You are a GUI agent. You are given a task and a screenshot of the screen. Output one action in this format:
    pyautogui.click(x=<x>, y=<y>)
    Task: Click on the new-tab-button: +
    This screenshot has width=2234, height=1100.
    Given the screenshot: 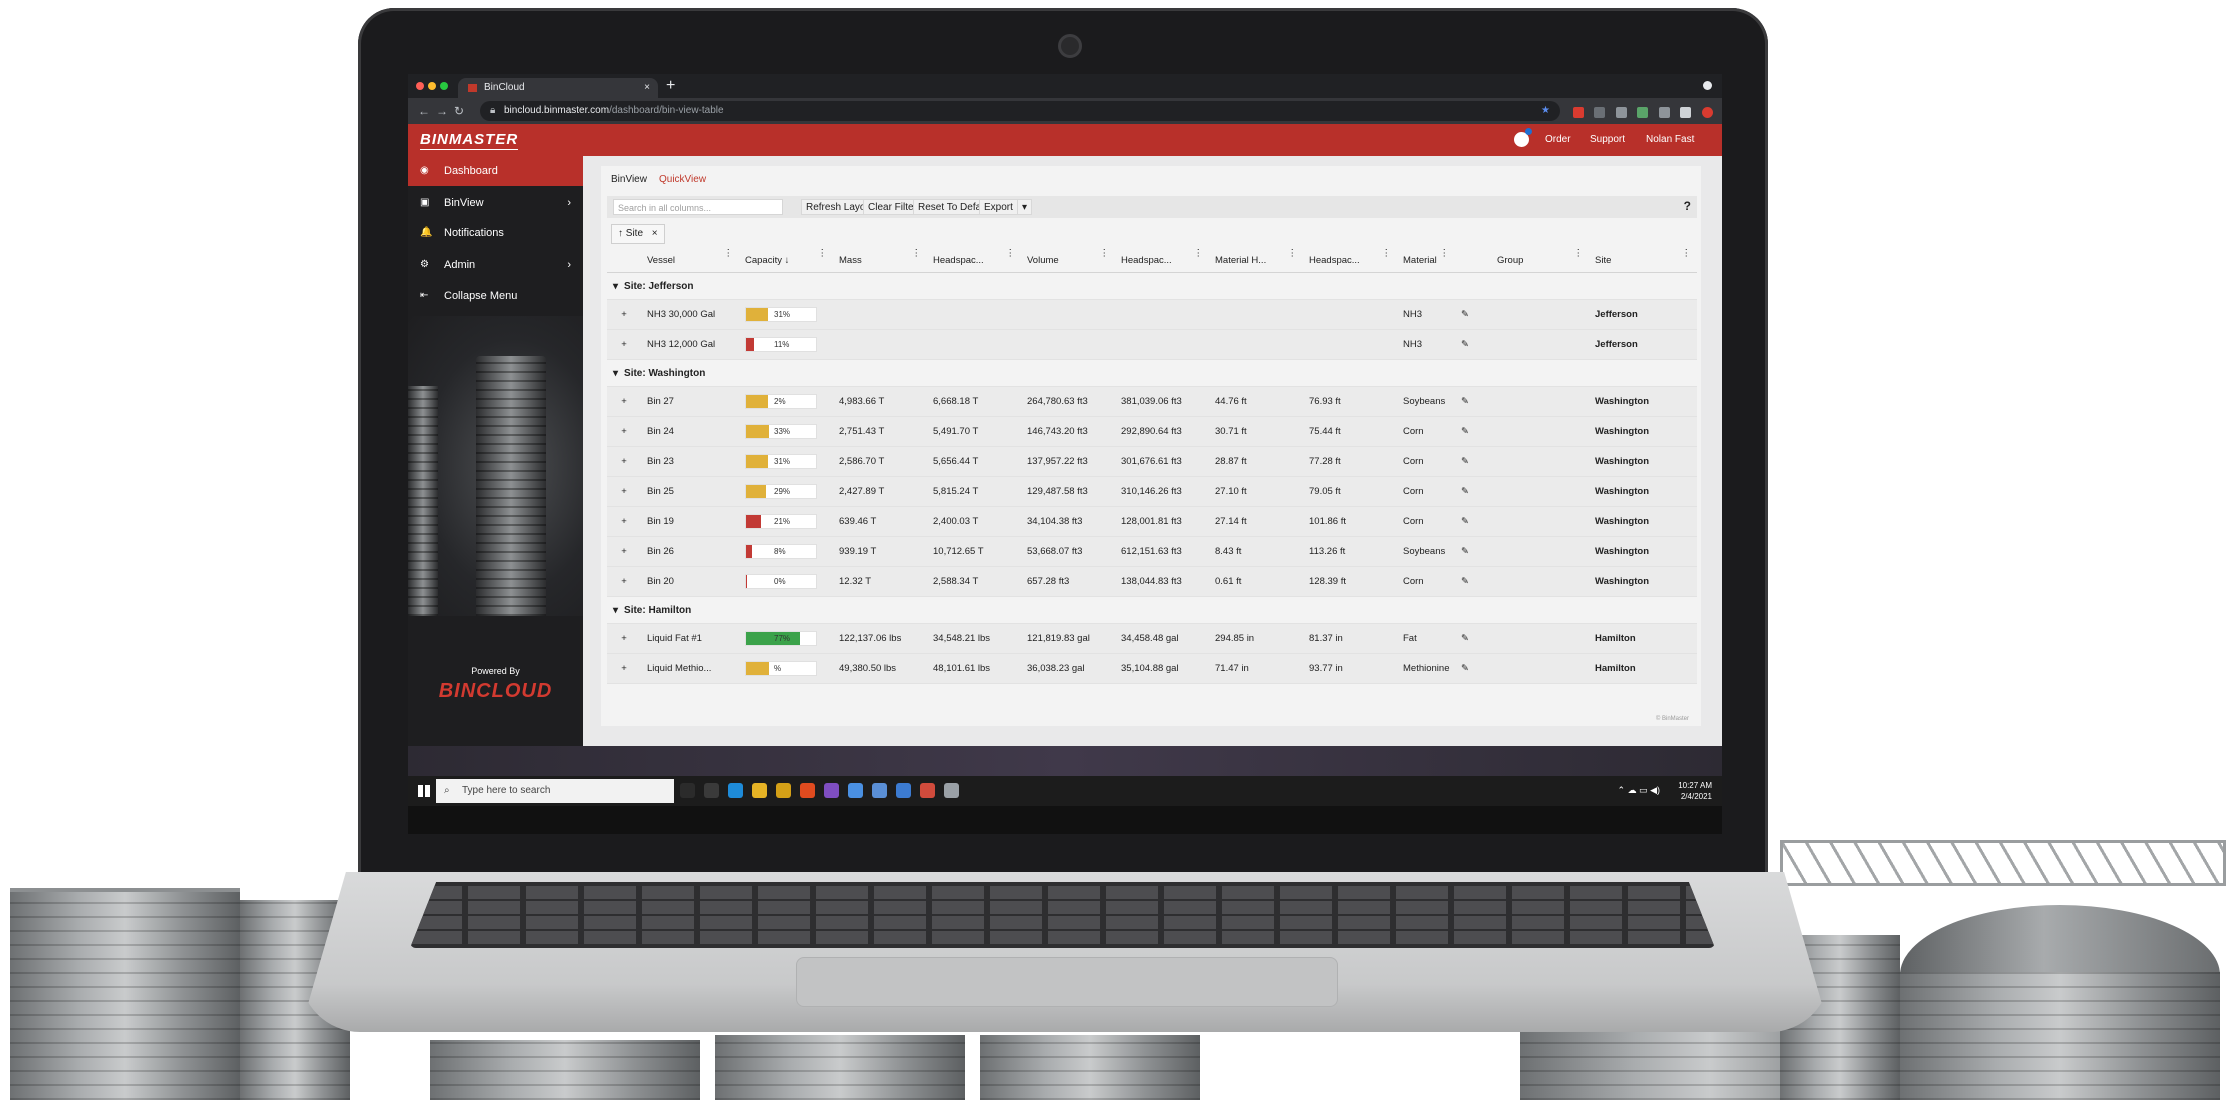 What is the action you would take?
    pyautogui.click(x=670, y=86)
    